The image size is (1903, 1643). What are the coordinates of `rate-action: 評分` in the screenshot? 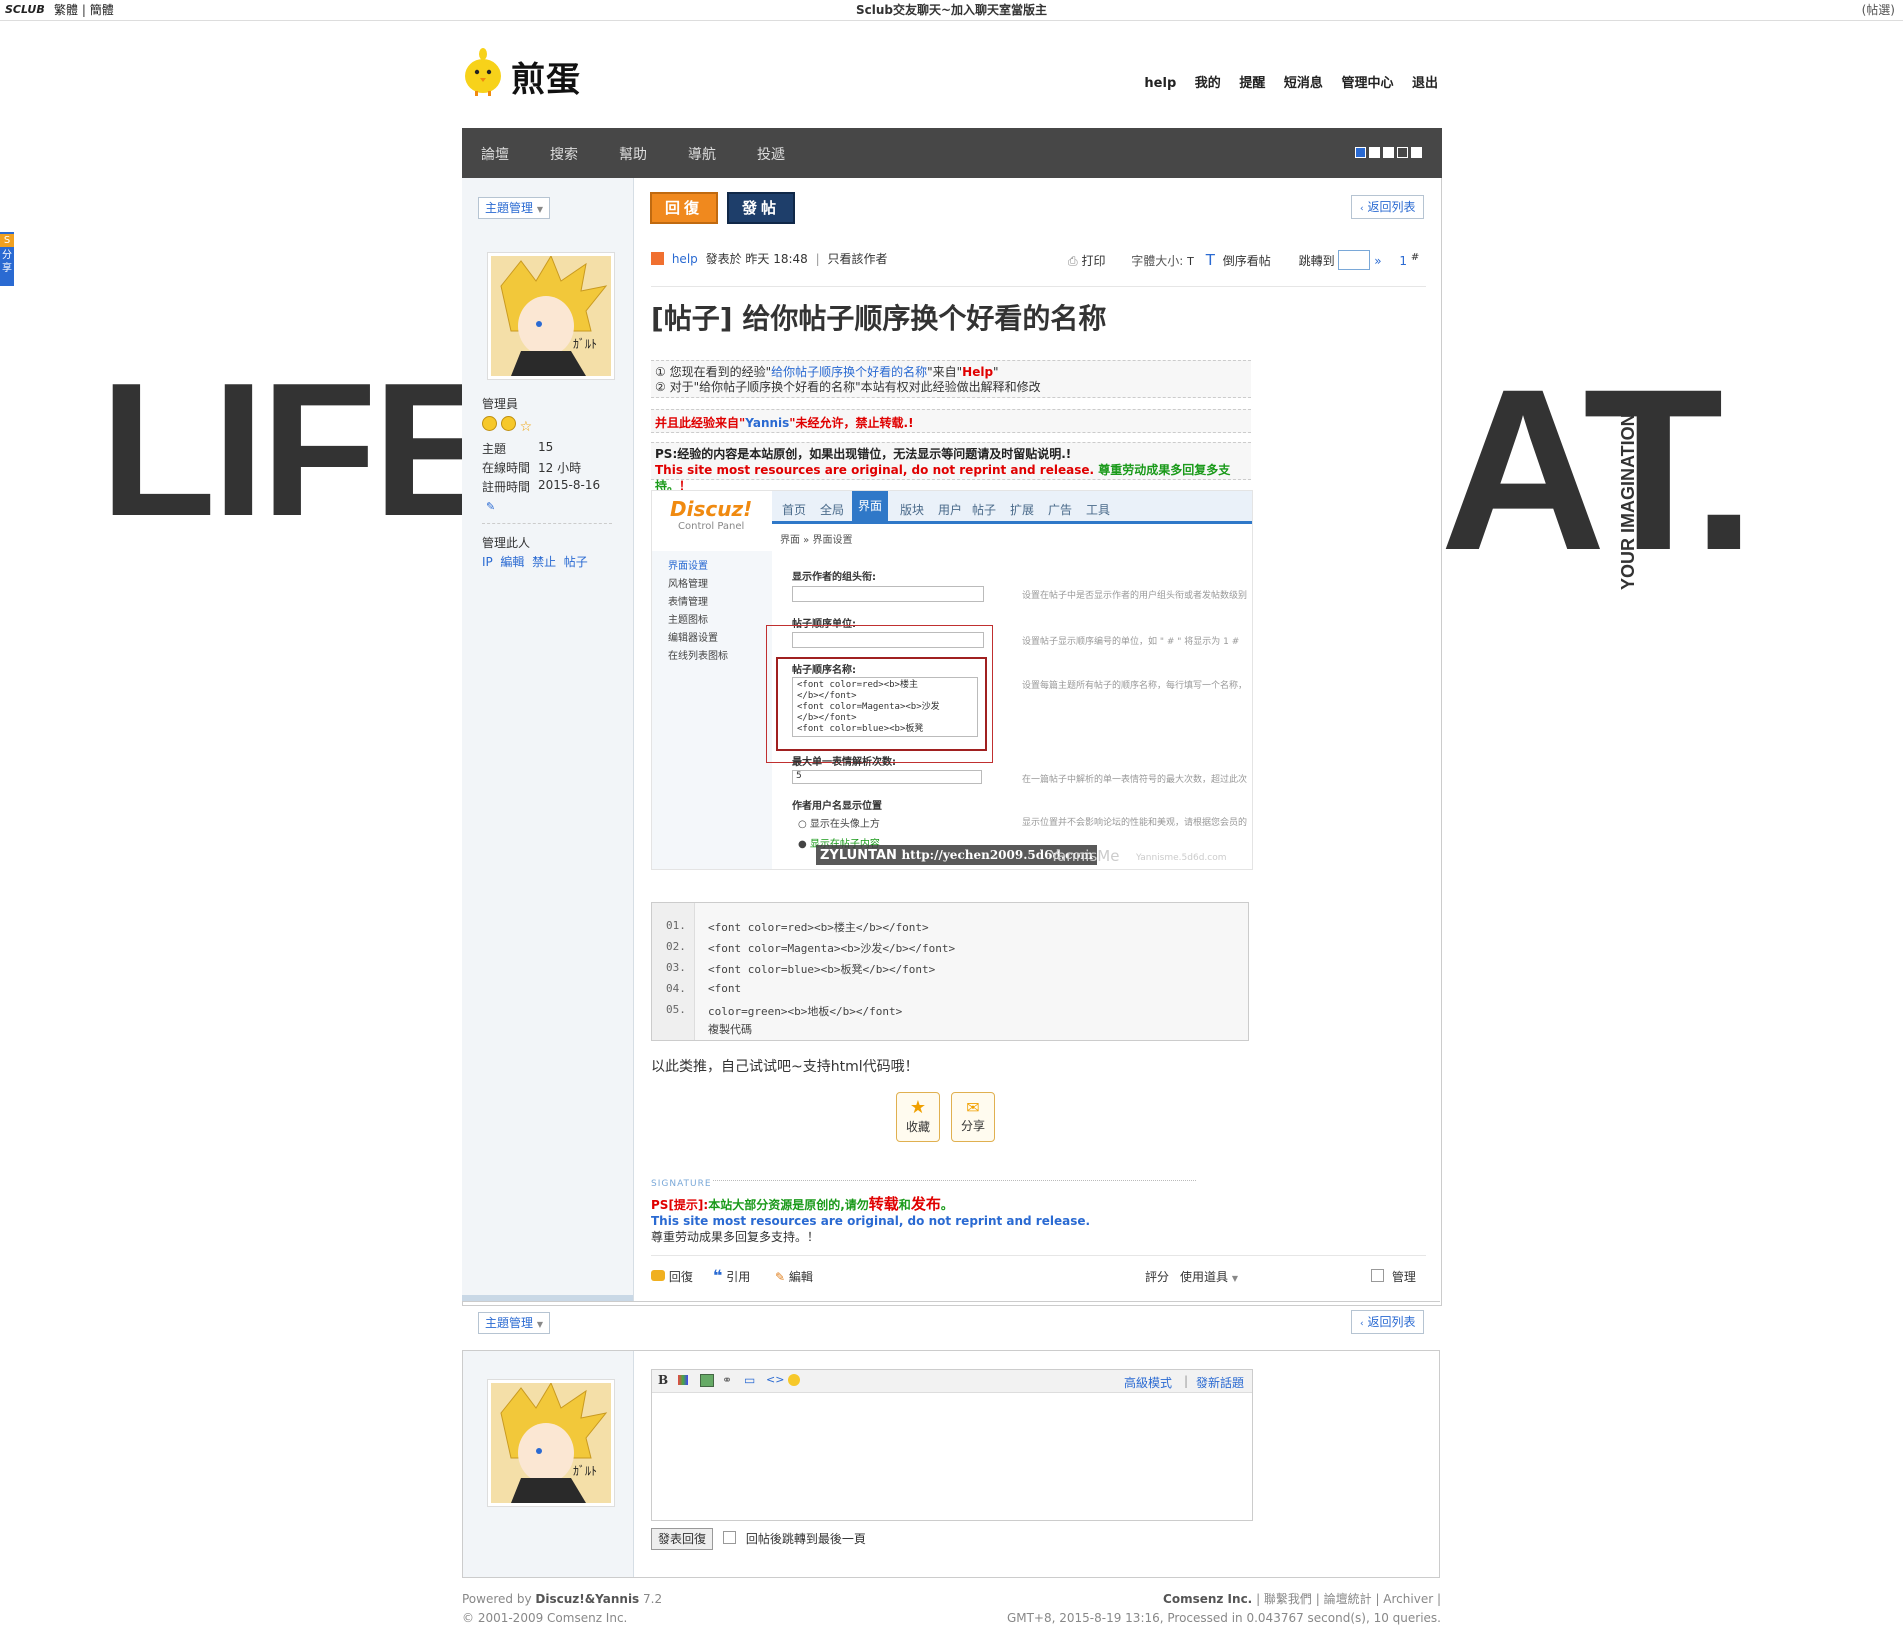 It's located at (1157, 1276).